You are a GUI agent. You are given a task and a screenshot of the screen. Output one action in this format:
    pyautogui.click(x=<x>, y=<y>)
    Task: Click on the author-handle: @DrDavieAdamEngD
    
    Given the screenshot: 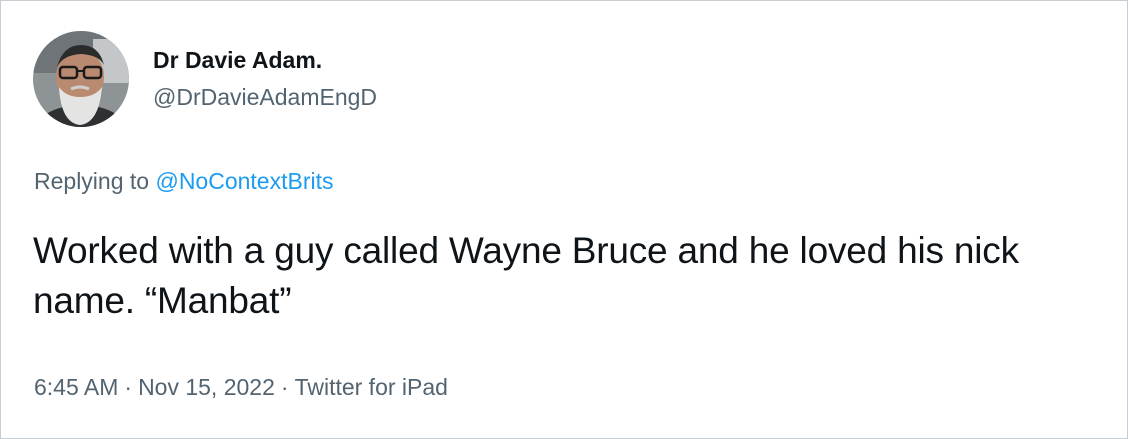 What is the action you would take?
    pyautogui.click(x=265, y=97)
    